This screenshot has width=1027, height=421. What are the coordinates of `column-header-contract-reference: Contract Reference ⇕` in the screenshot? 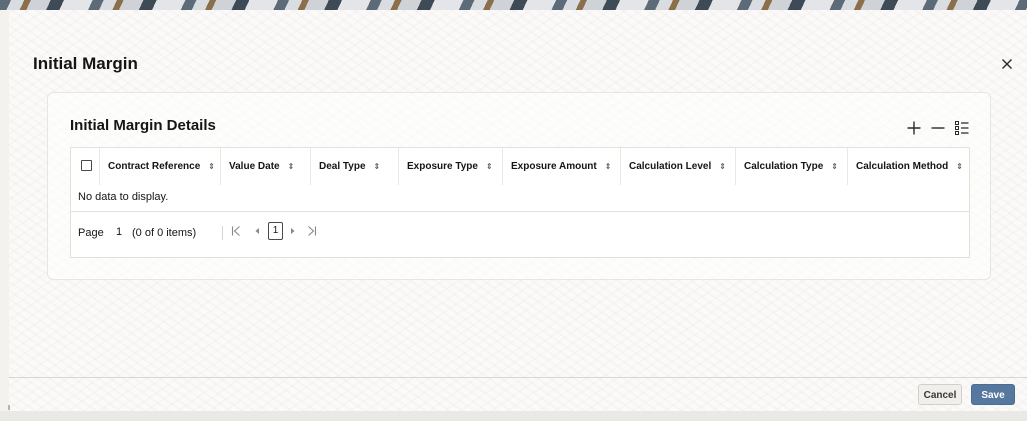 It's located at (160, 166).